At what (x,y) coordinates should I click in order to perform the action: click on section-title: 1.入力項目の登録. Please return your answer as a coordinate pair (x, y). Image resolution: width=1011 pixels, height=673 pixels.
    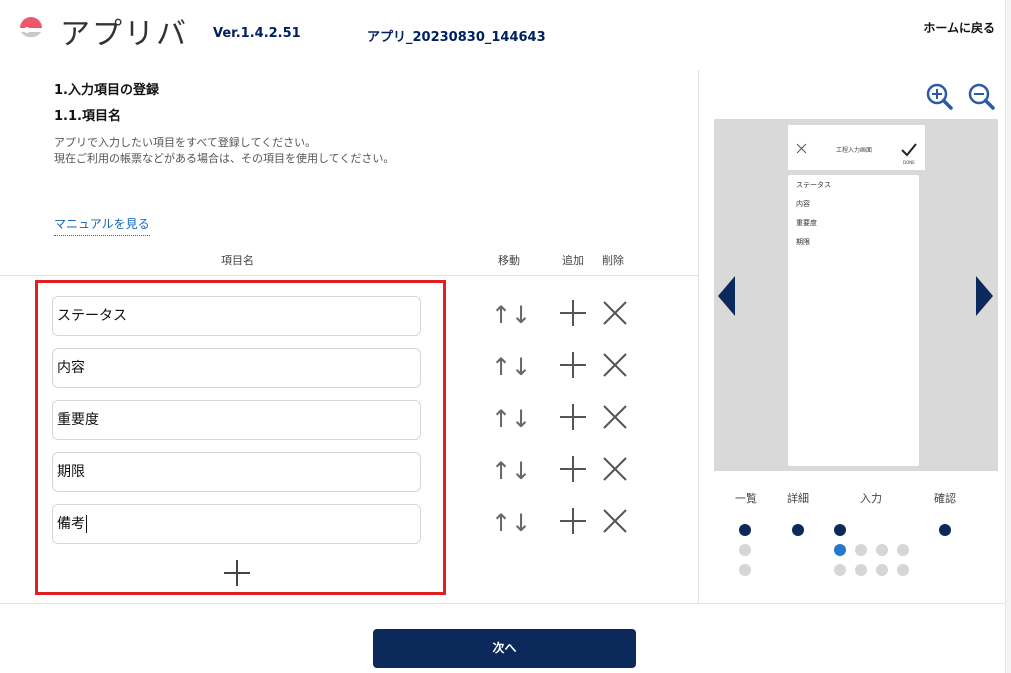
    Looking at the image, I should click on (106, 90).